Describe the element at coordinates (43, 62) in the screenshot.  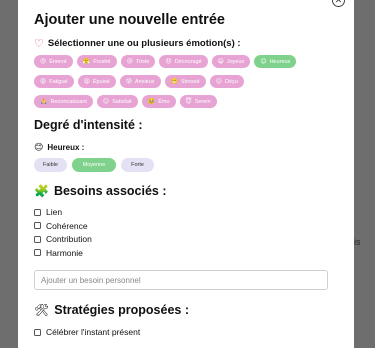
I see `emotion-emoji-icon: 😠` at that location.